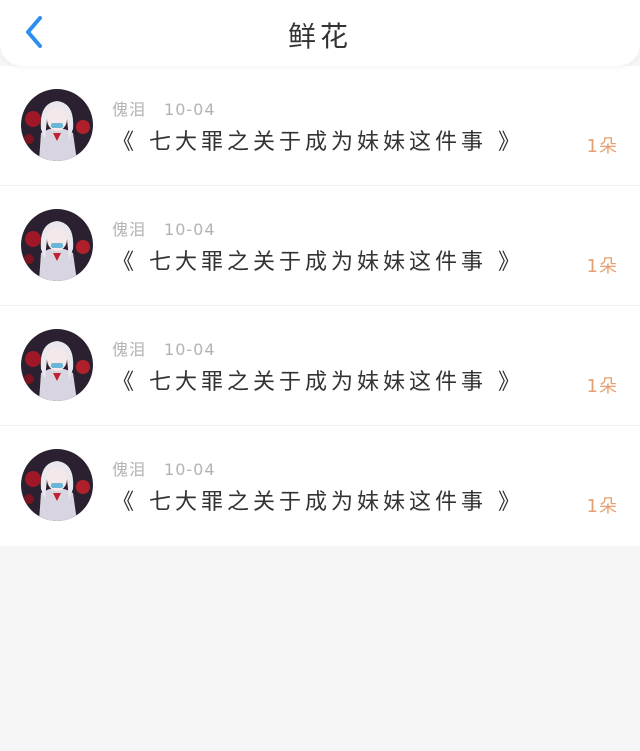 The image size is (640, 751). Describe the element at coordinates (319, 36) in the screenshot. I see `page-title: 鲜花` at that location.